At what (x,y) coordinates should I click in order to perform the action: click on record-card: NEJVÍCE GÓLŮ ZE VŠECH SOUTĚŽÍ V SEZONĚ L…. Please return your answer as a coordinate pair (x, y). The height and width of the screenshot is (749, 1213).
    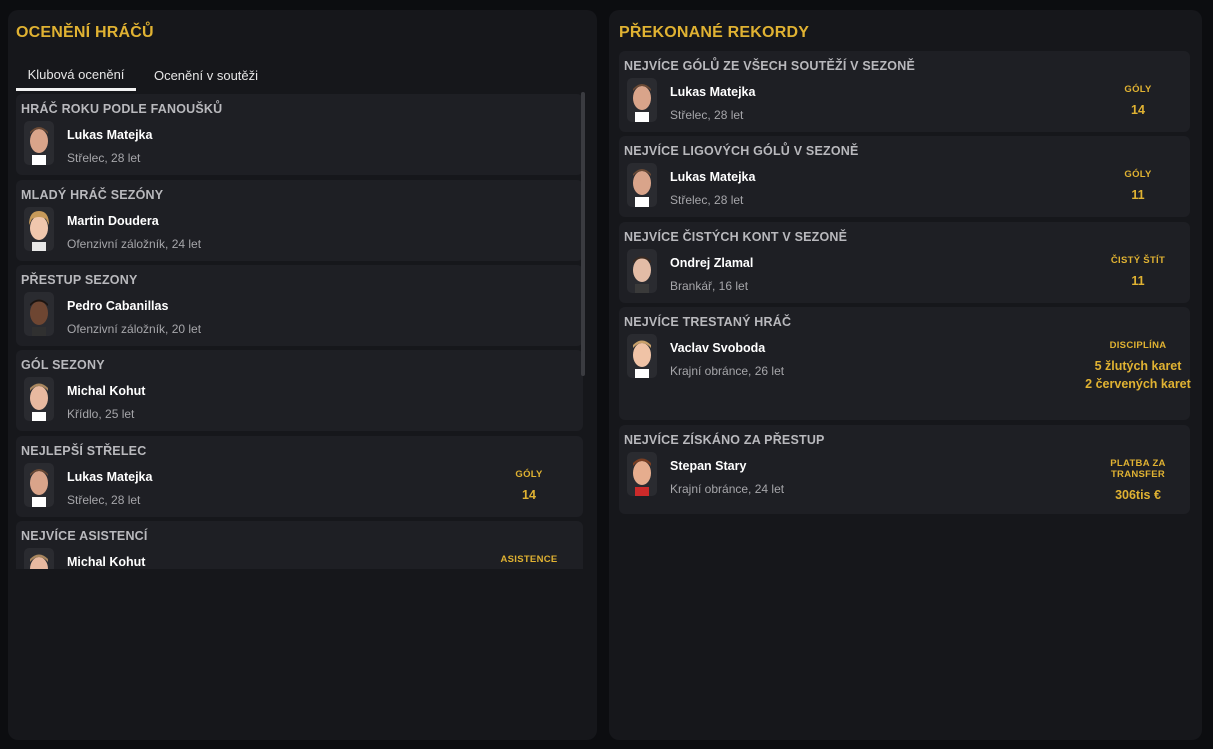
    Looking at the image, I should click on (904, 91).